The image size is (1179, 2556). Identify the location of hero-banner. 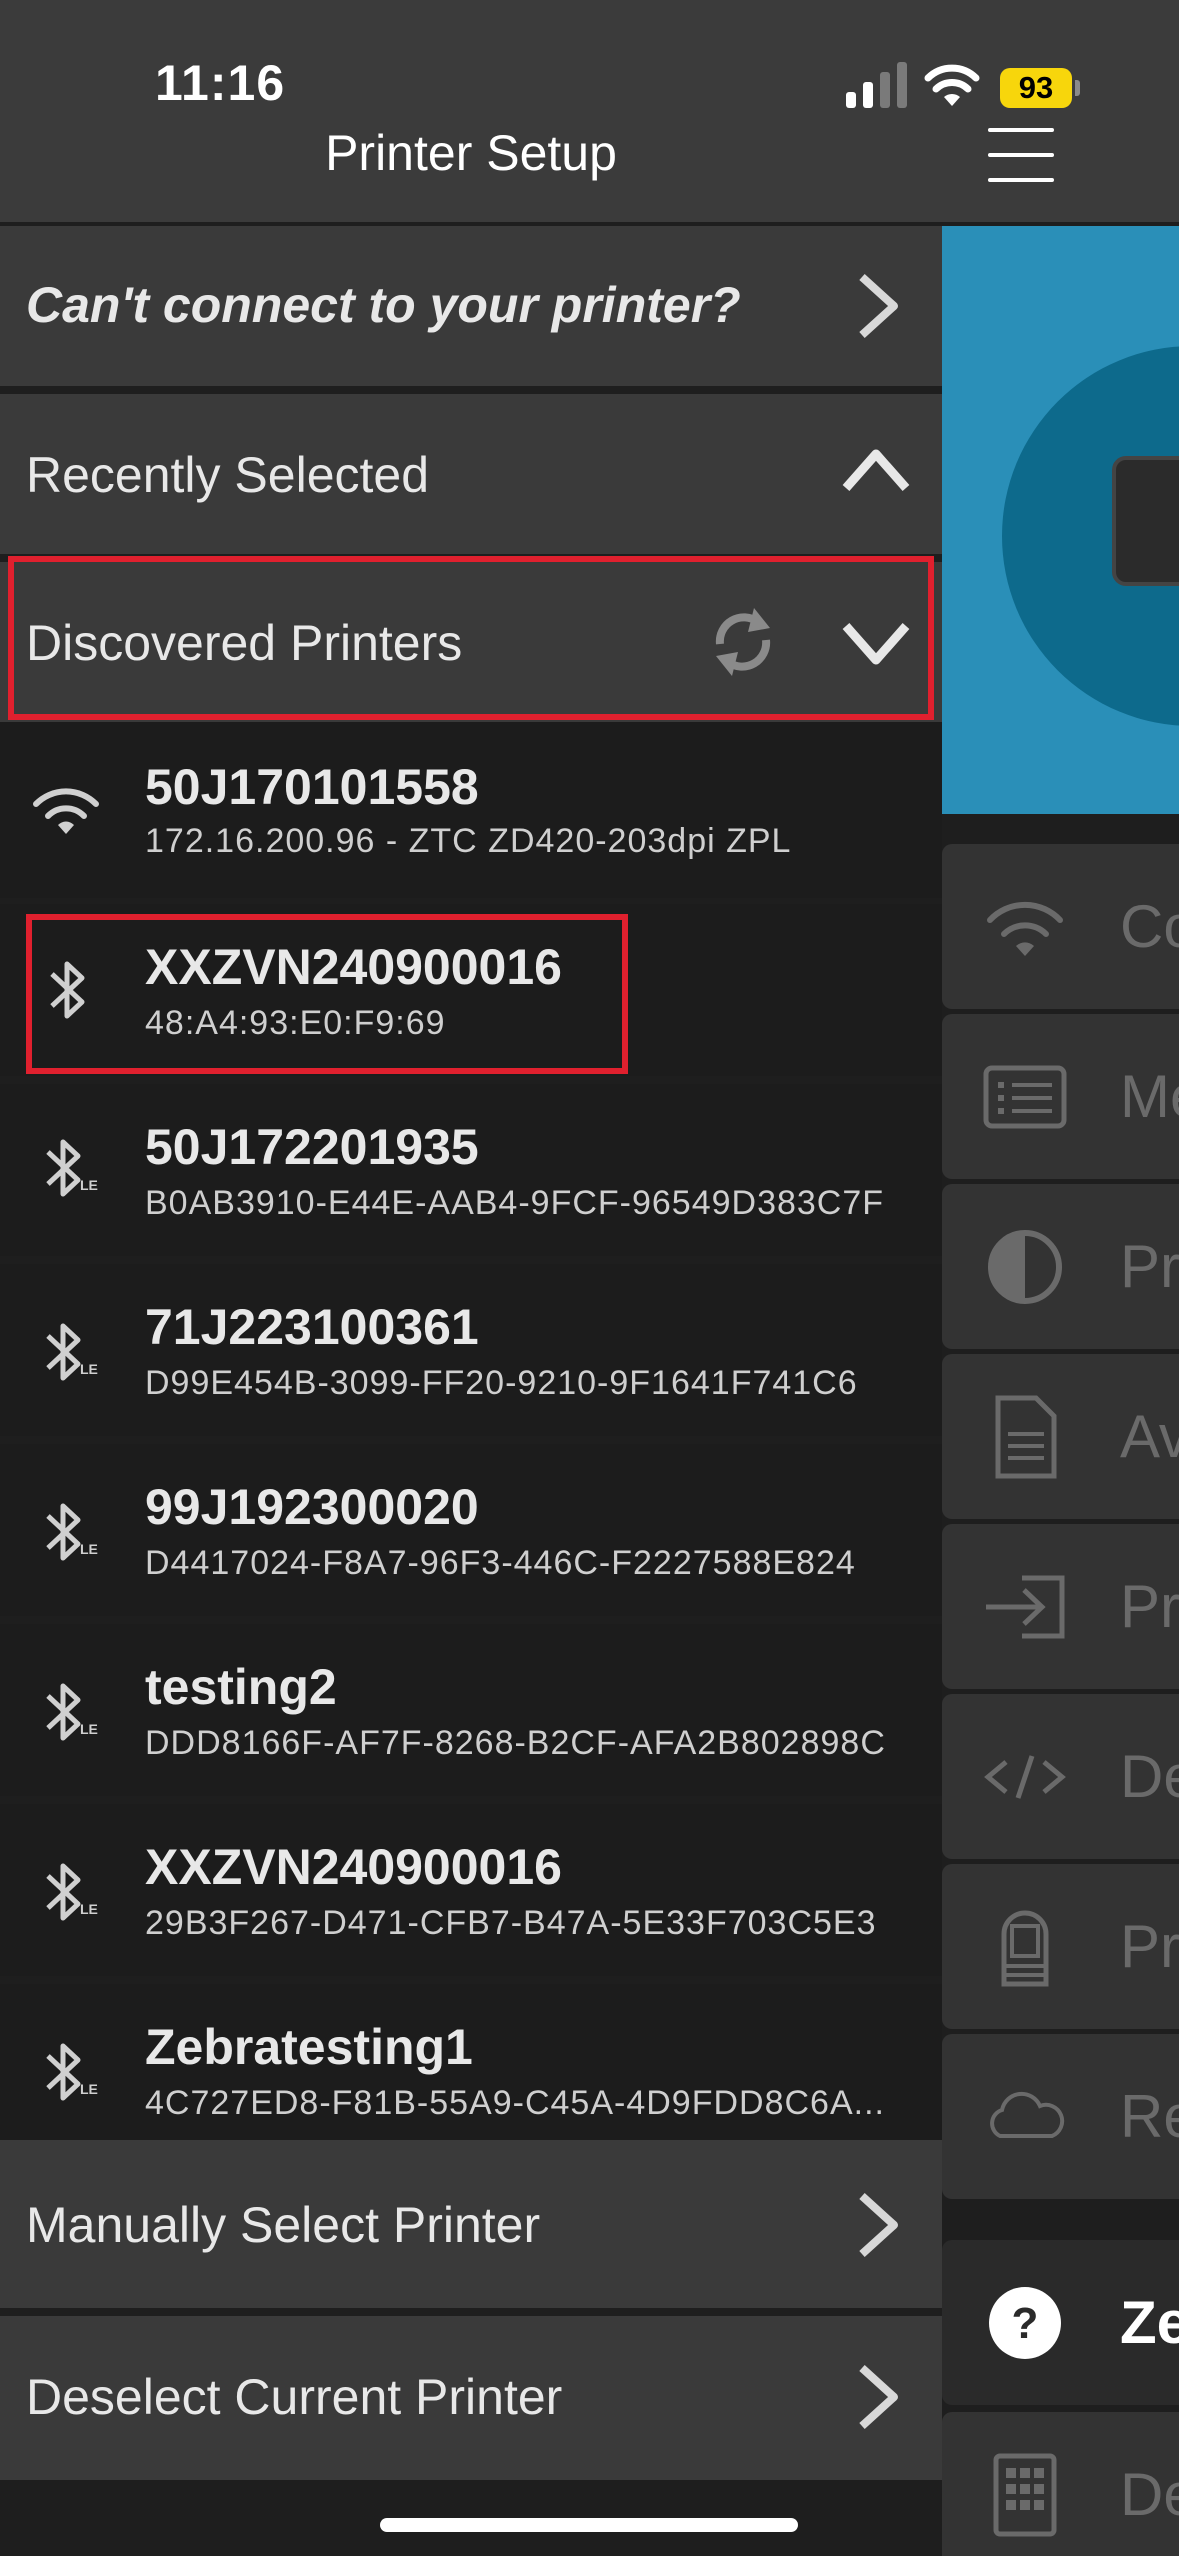
(1060, 520).